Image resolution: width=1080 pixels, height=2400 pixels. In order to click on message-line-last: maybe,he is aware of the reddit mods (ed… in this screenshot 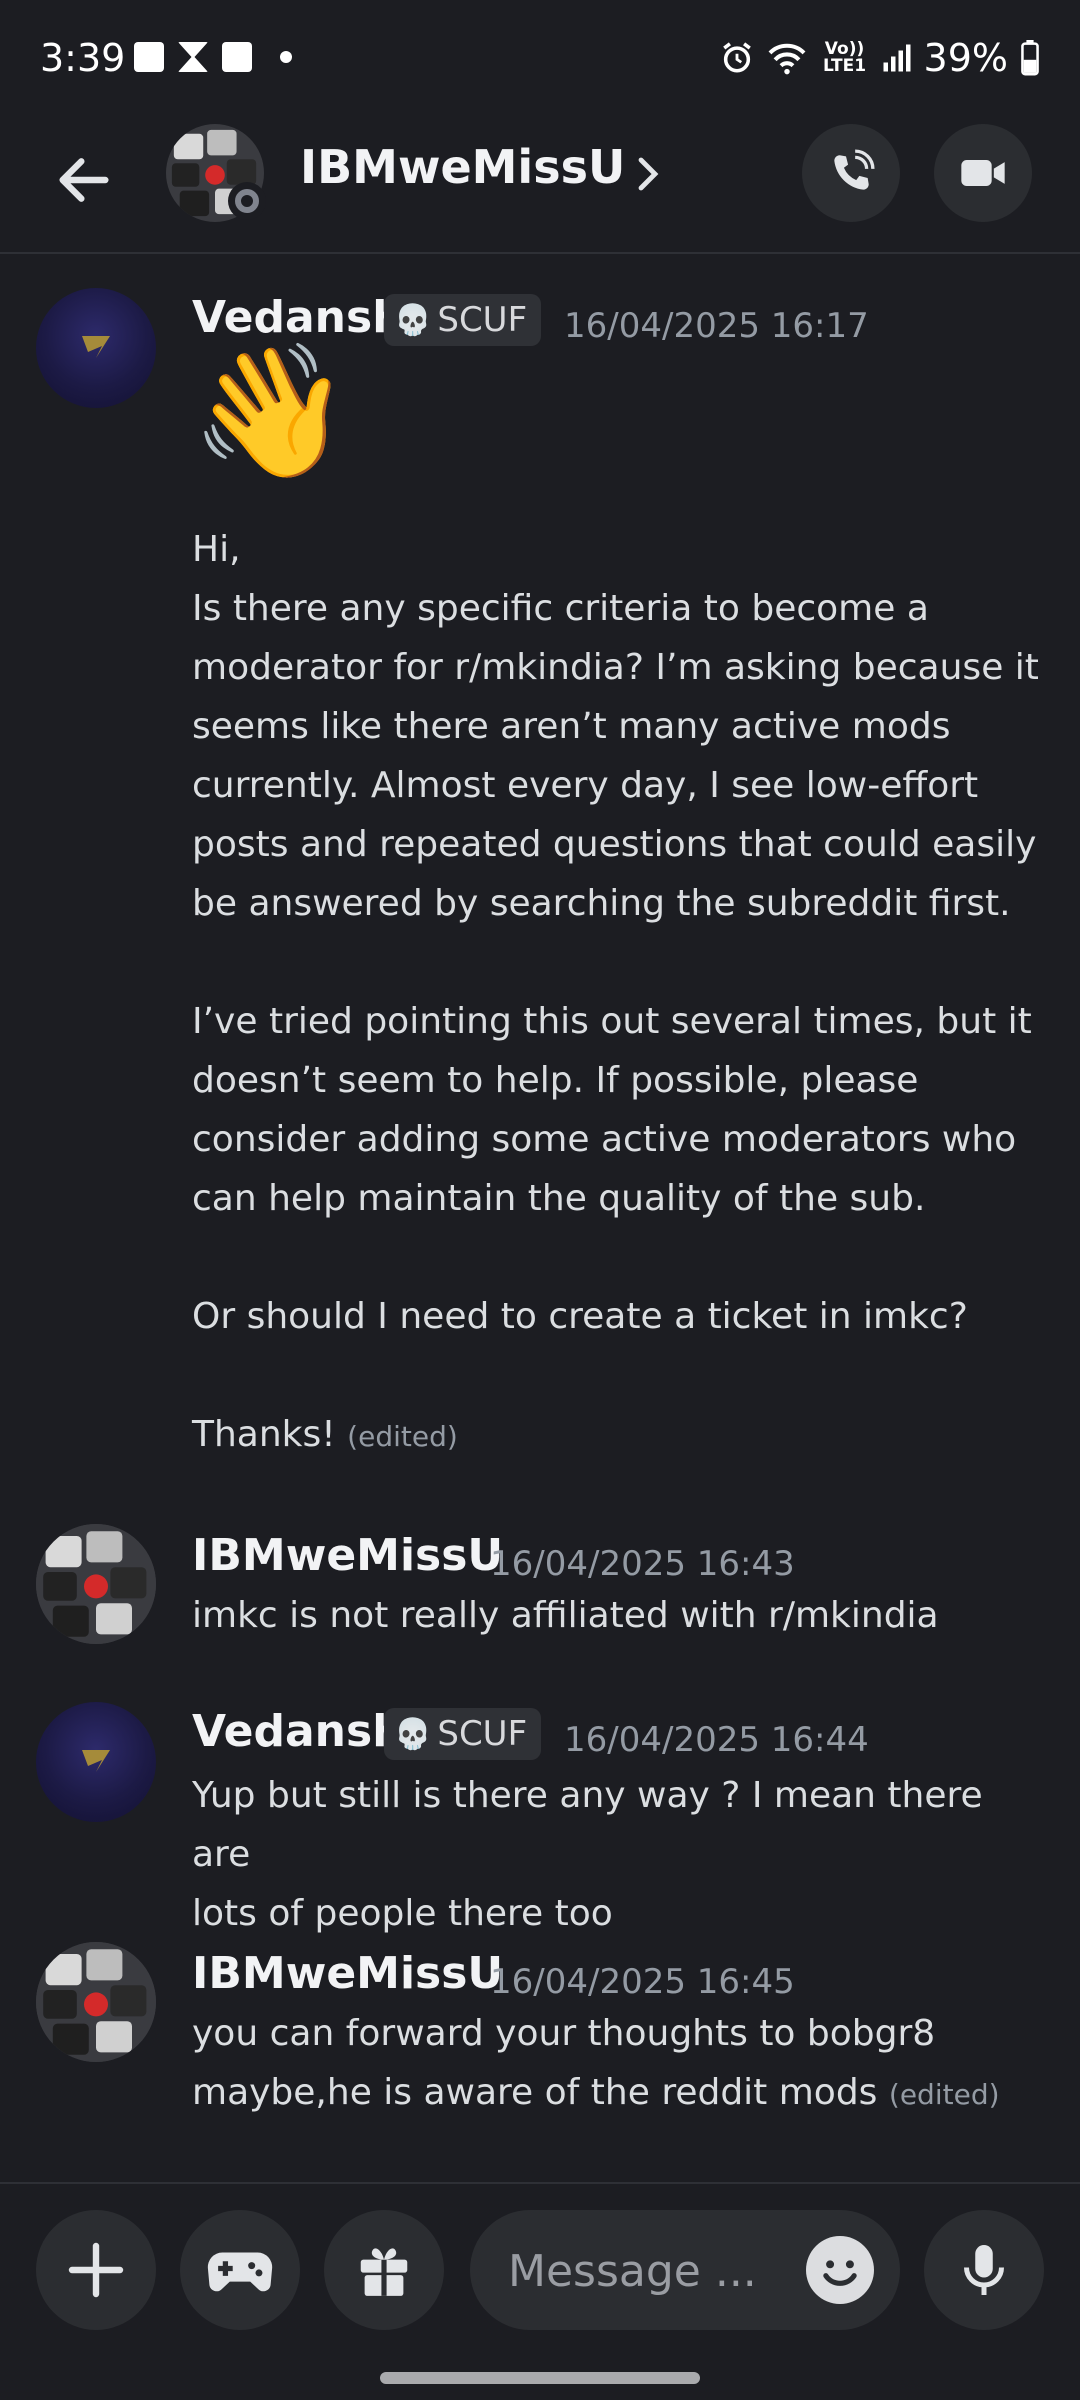, I will do `click(622, 2093)`.